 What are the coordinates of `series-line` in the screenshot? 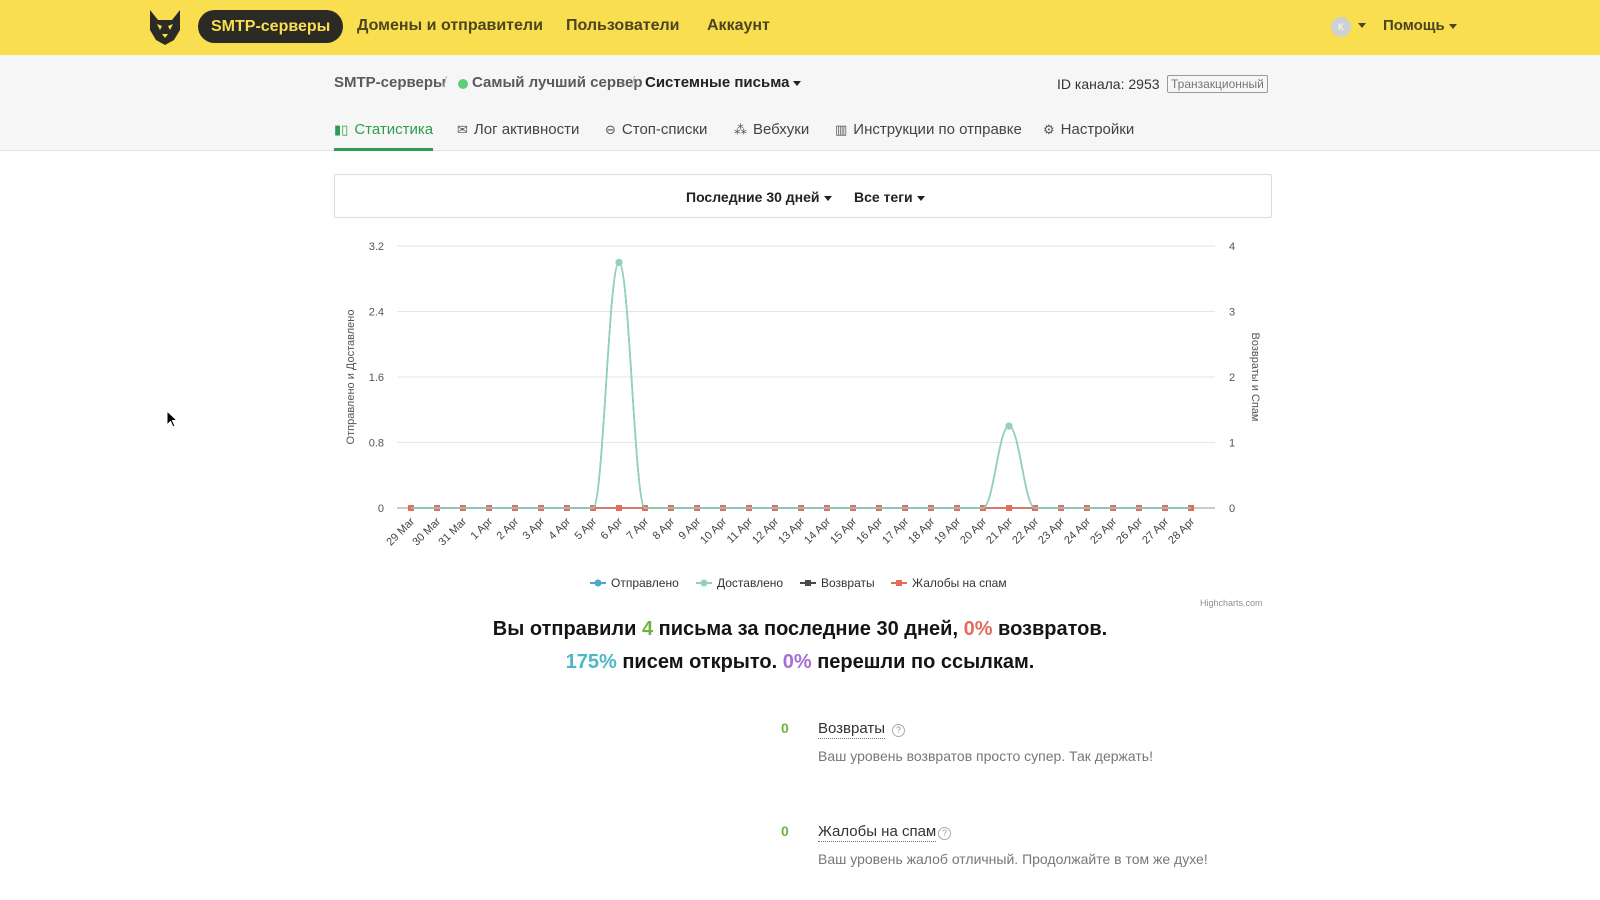 It's located at (801, 385).